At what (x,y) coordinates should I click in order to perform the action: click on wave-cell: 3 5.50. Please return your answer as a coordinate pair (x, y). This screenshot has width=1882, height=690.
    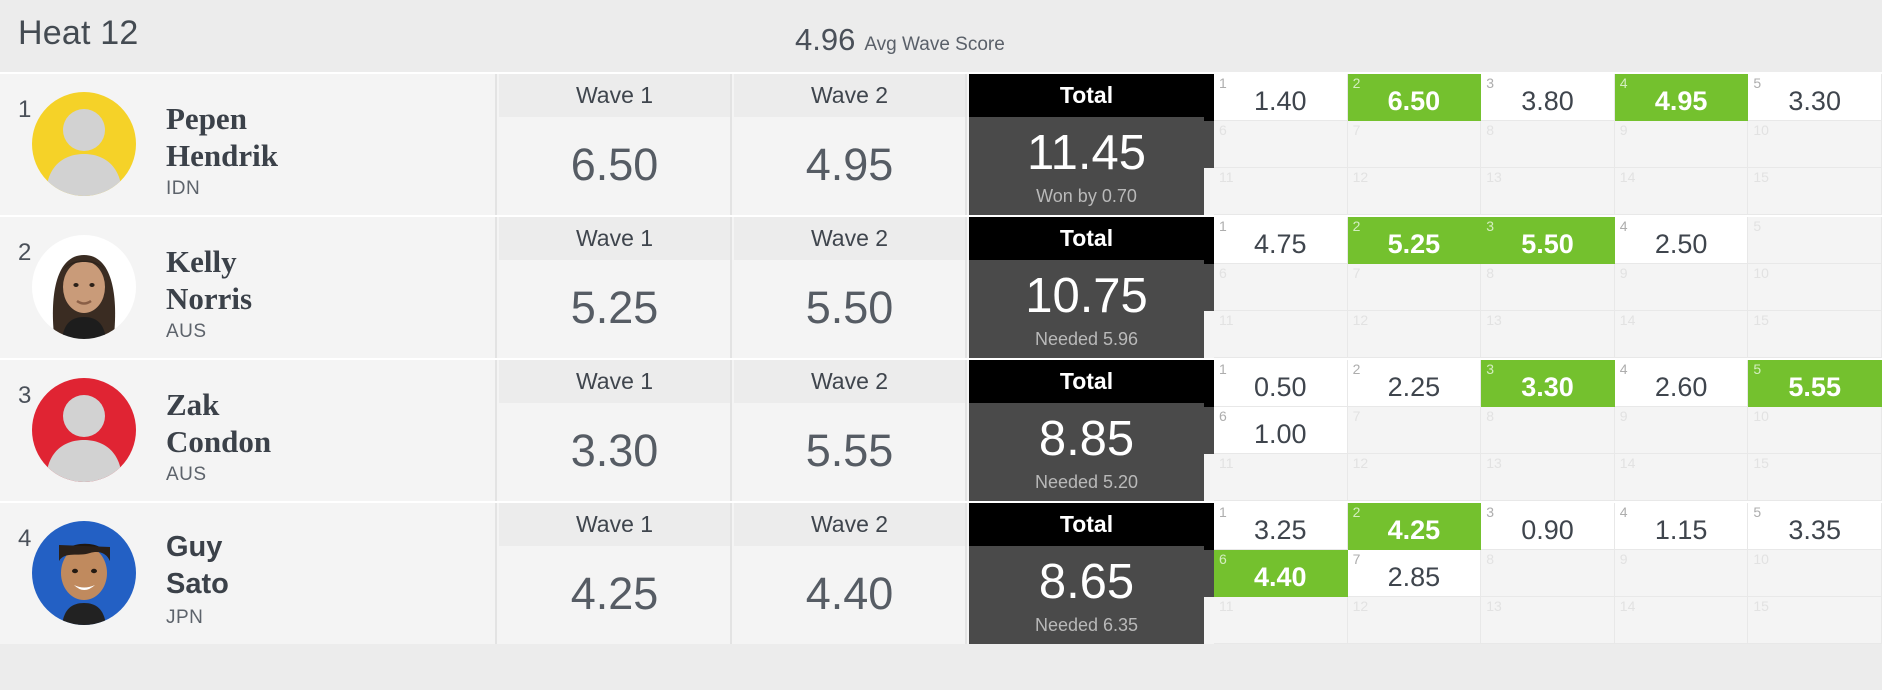
    Looking at the image, I should click on (1548, 240).